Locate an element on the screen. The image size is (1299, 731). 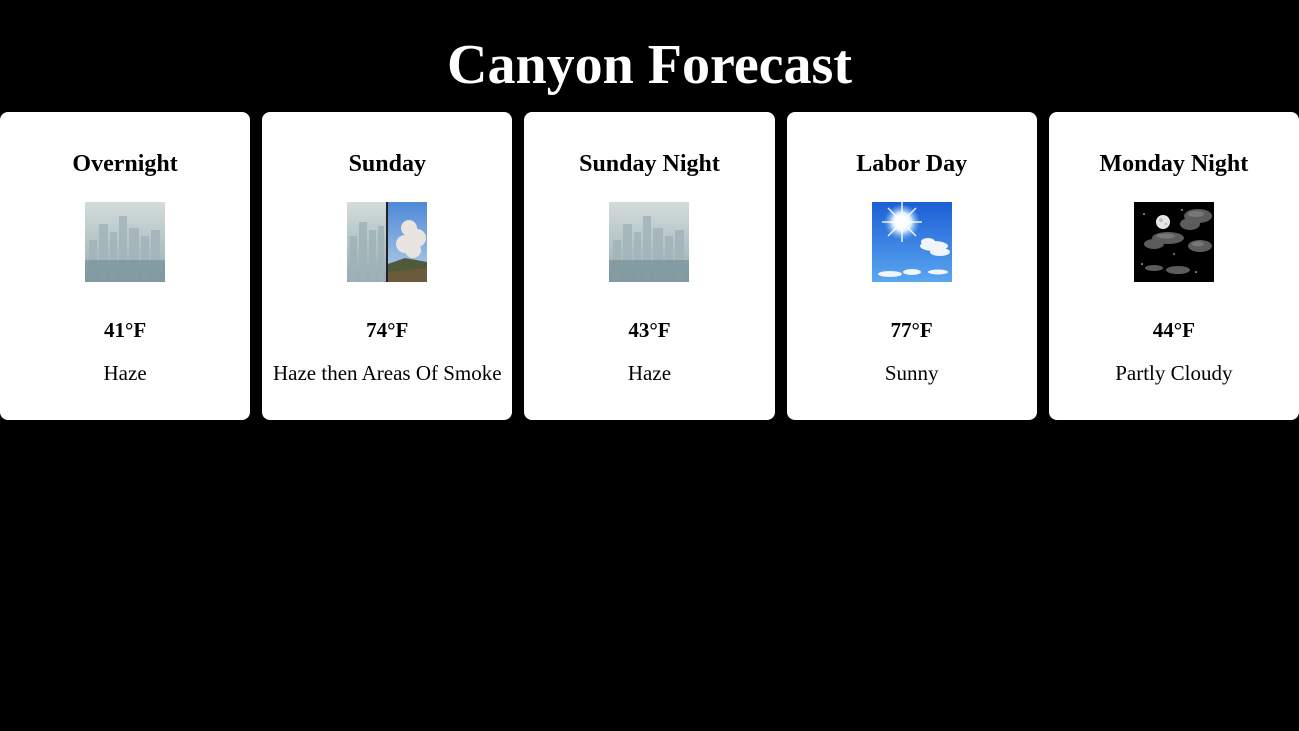
period-name: Sunday Night is located at coordinates (649, 164).